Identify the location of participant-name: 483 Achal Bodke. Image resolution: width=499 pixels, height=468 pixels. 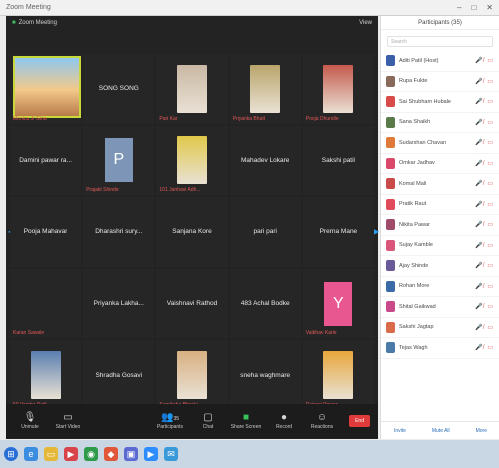
(265, 304).